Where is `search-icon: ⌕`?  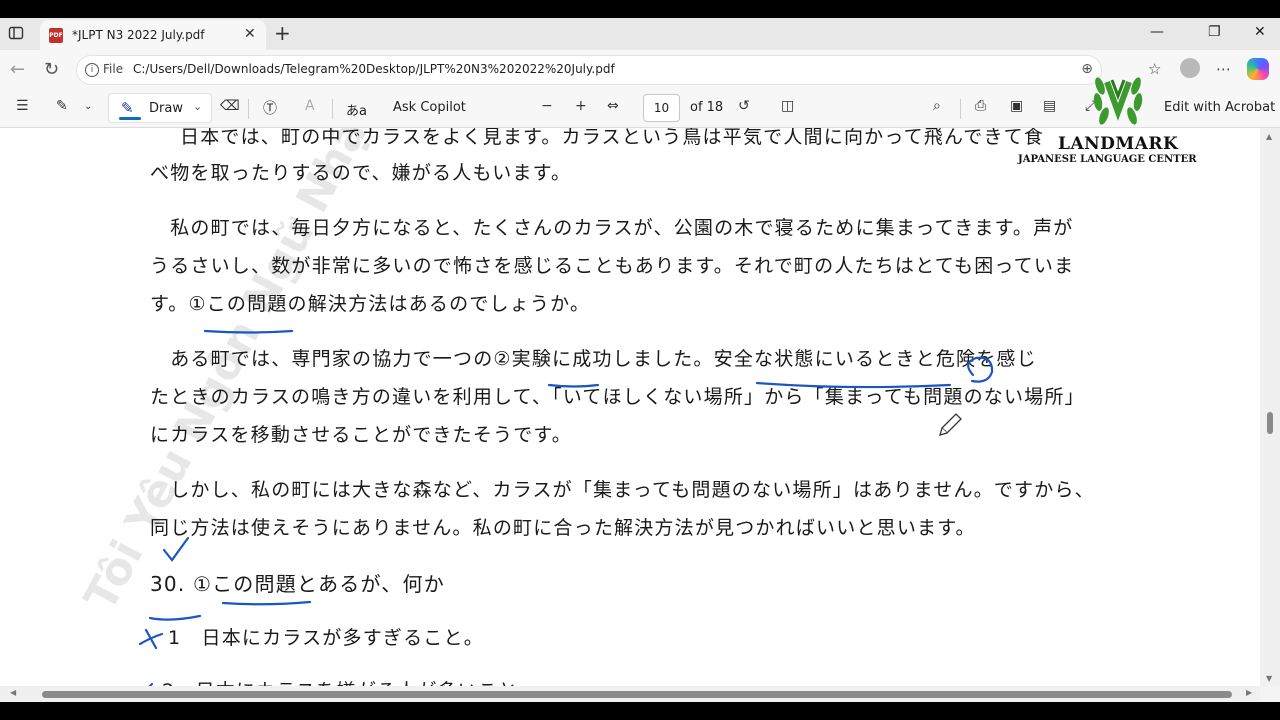
search-icon: ⌕ is located at coordinates (937, 106).